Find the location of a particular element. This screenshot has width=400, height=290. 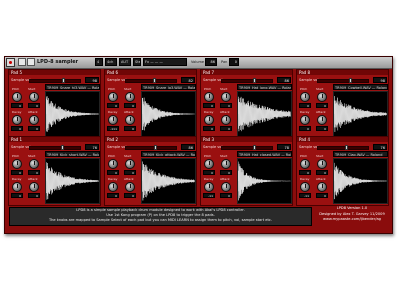

decay-value: -111 is located at coordinates (113, 128).